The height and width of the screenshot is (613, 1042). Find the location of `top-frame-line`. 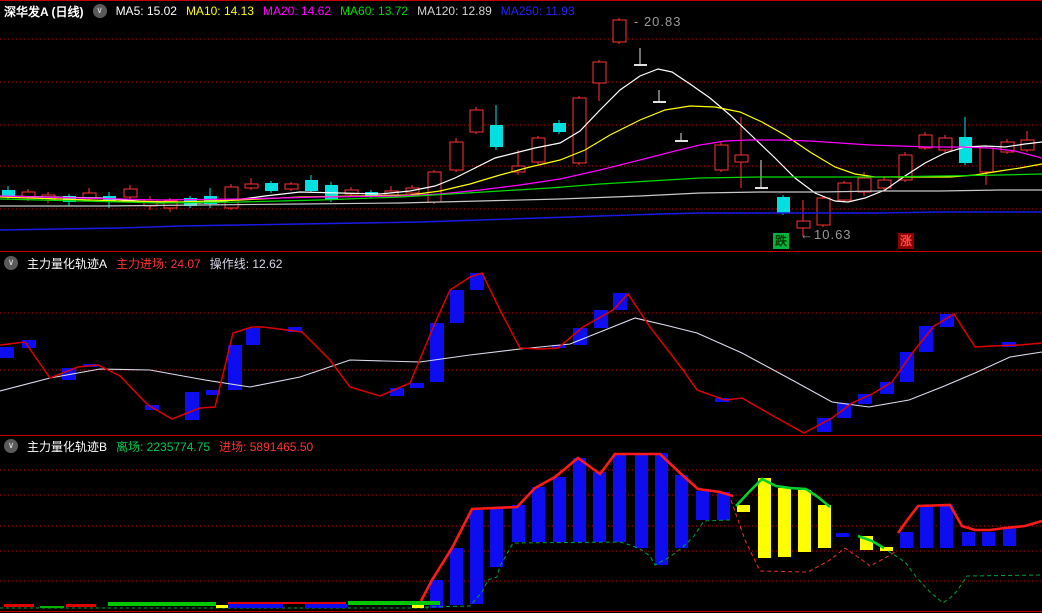

top-frame-line is located at coordinates (521, 0).